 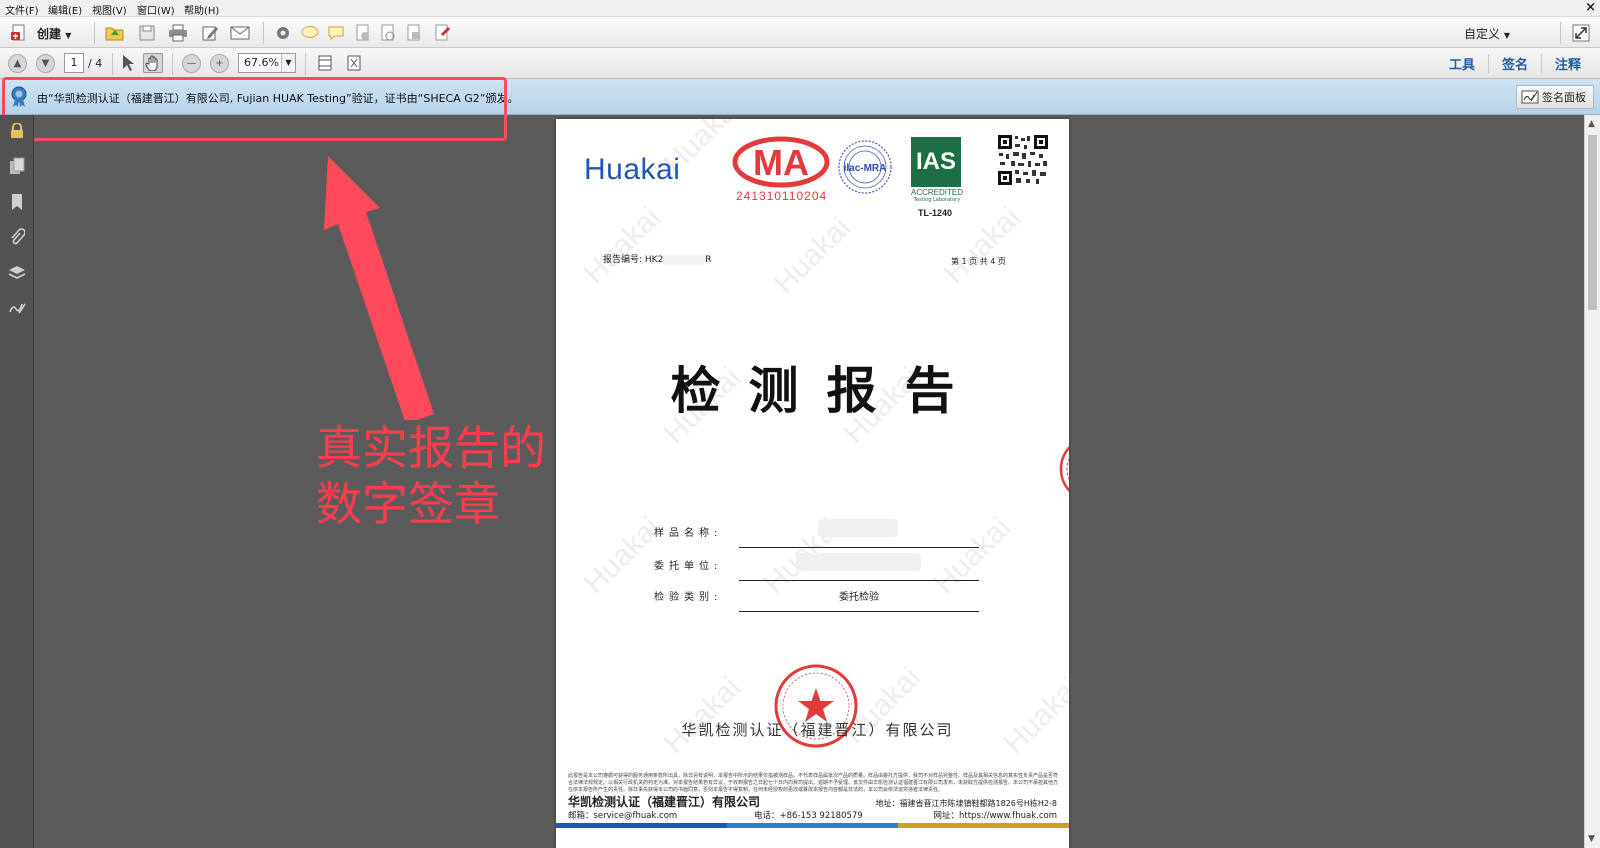 What do you see at coordinates (688, 597) in the screenshot?
I see `field-label-type: 检验类别:` at bounding box center [688, 597].